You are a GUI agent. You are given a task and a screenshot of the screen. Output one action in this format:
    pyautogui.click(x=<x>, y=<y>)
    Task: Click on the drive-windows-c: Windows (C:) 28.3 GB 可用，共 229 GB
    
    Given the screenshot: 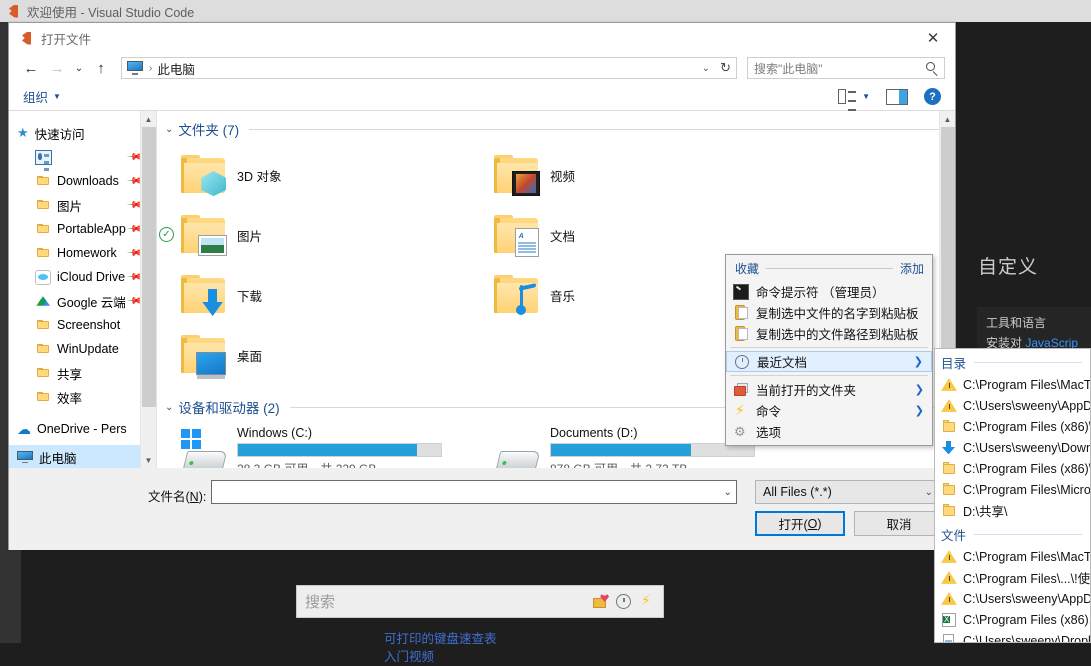 What is the action you would take?
    pyautogui.click(x=335, y=445)
    